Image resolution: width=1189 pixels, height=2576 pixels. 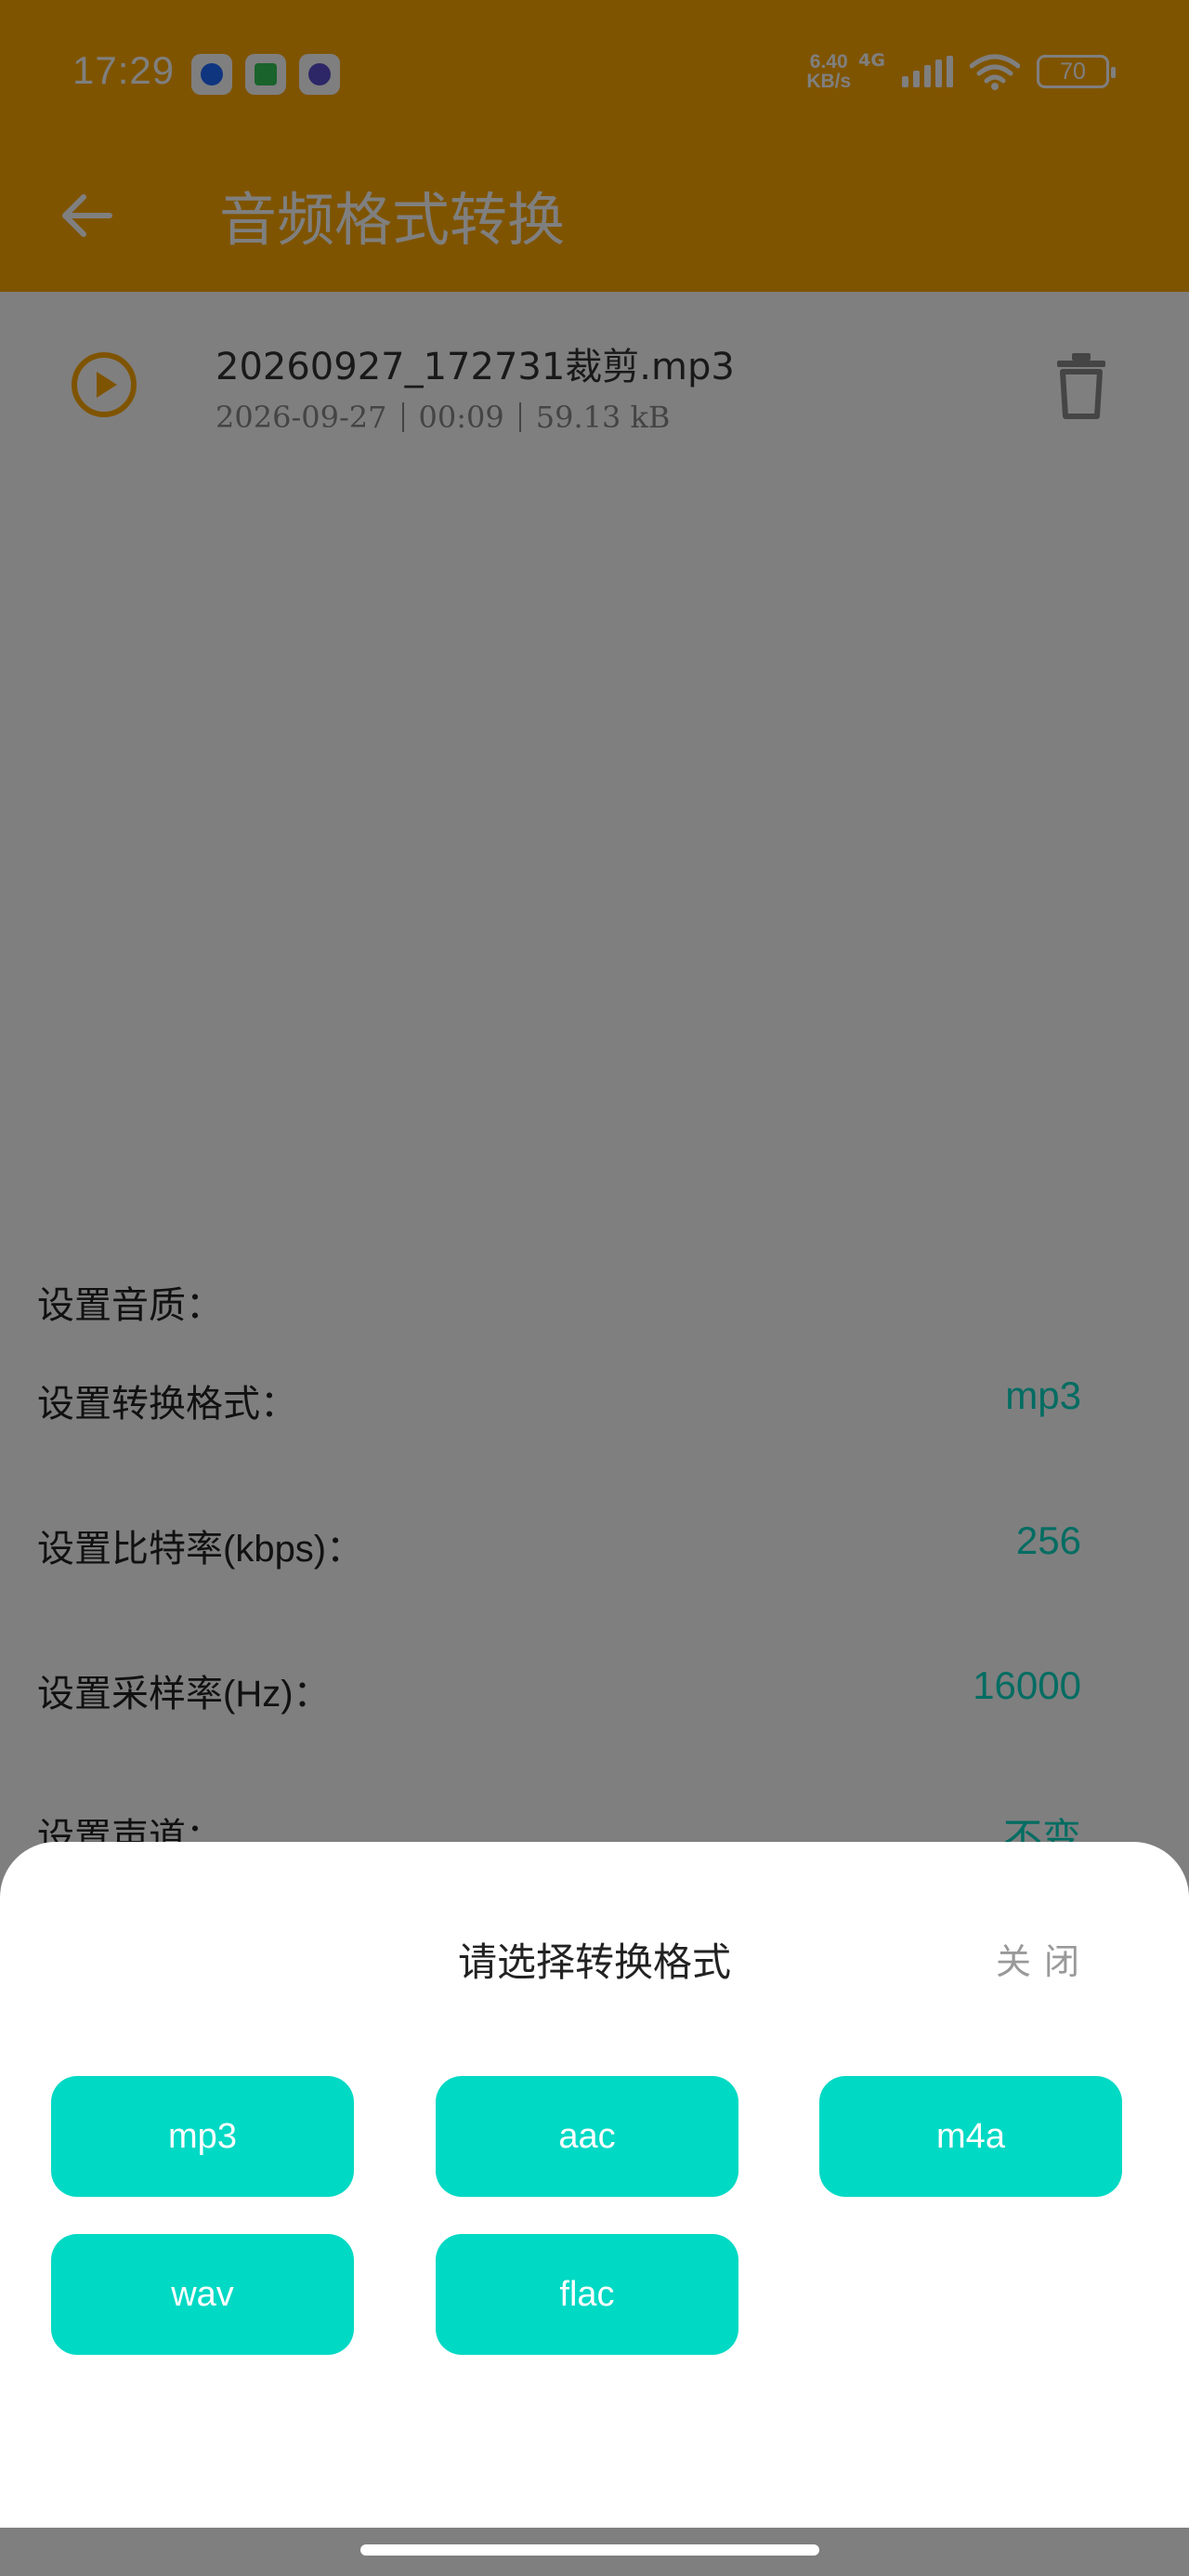 I want to click on format-button-wav: wav, so click(x=202, y=2294).